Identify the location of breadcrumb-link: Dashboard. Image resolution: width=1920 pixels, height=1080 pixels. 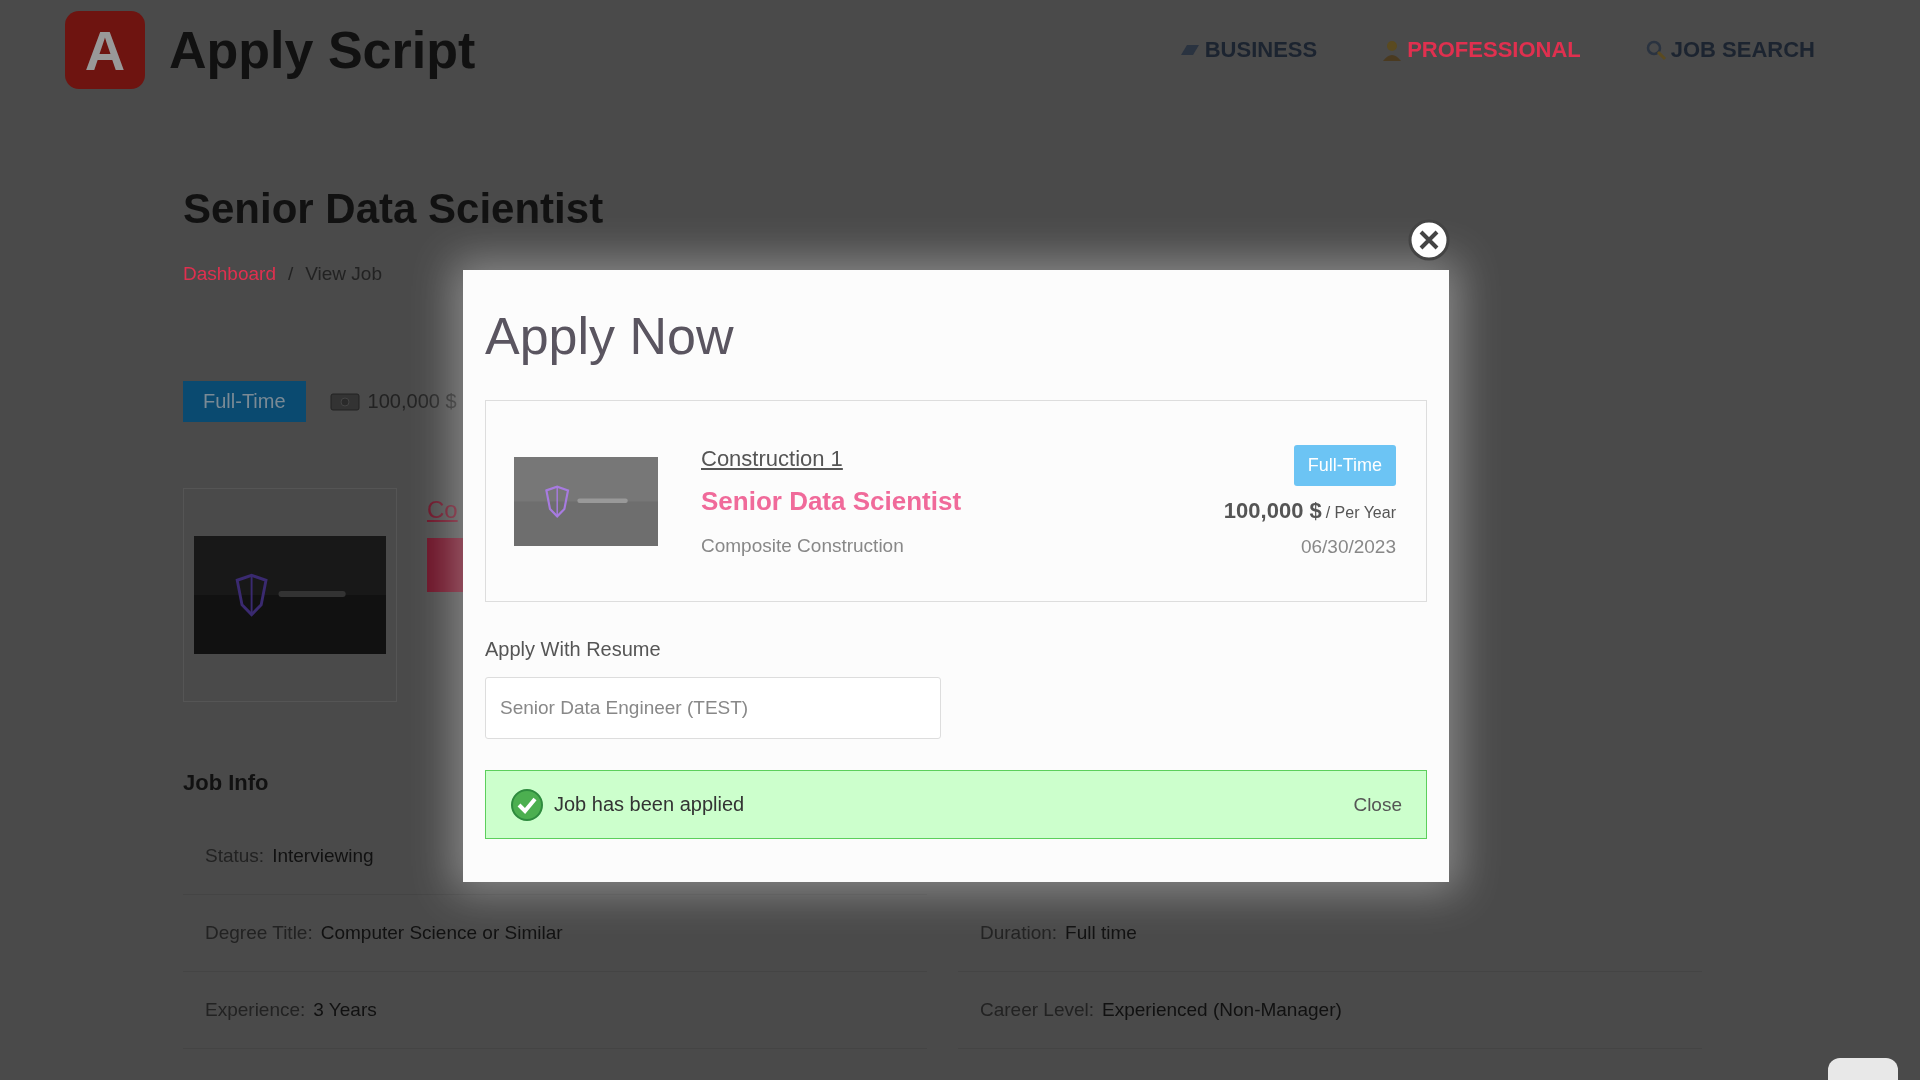
(229, 274).